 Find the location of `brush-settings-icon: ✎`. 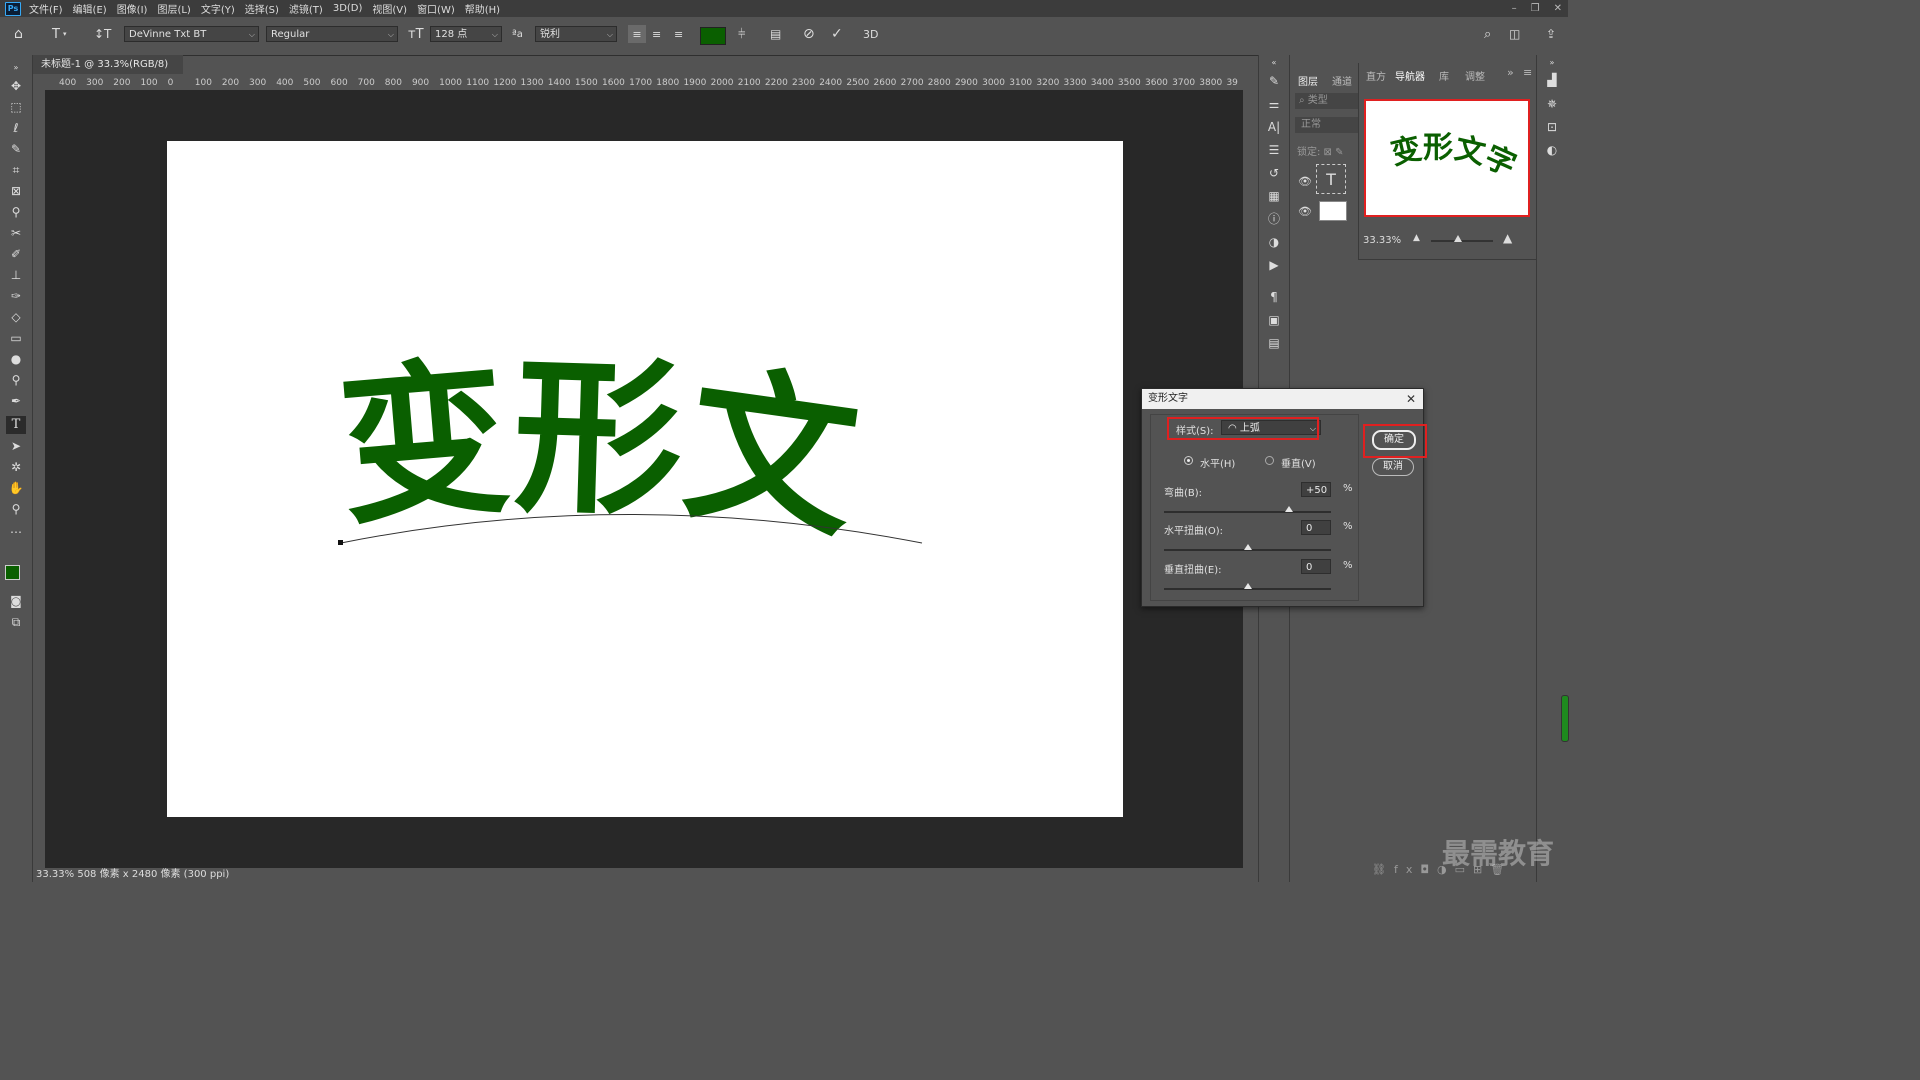

brush-settings-icon: ✎ is located at coordinates (1274, 81).